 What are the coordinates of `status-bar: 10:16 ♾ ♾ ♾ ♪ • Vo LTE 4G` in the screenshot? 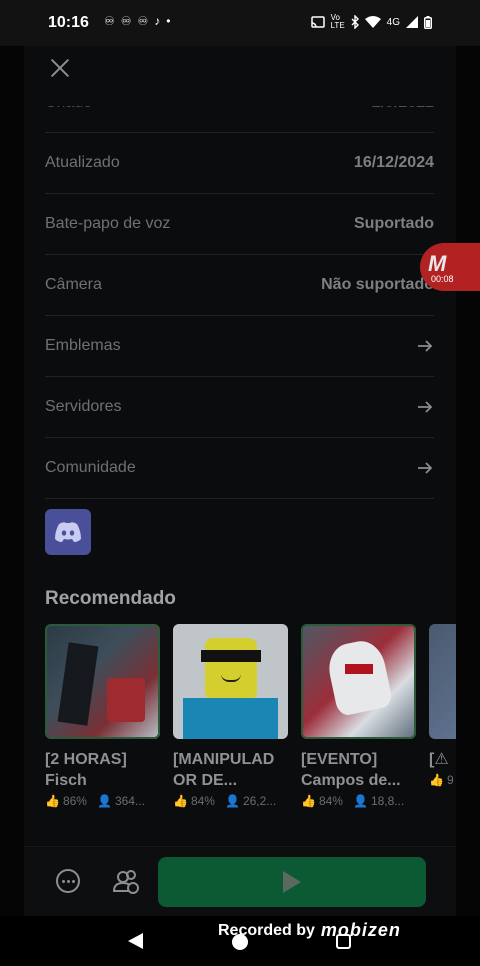 It's located at (240, 23).